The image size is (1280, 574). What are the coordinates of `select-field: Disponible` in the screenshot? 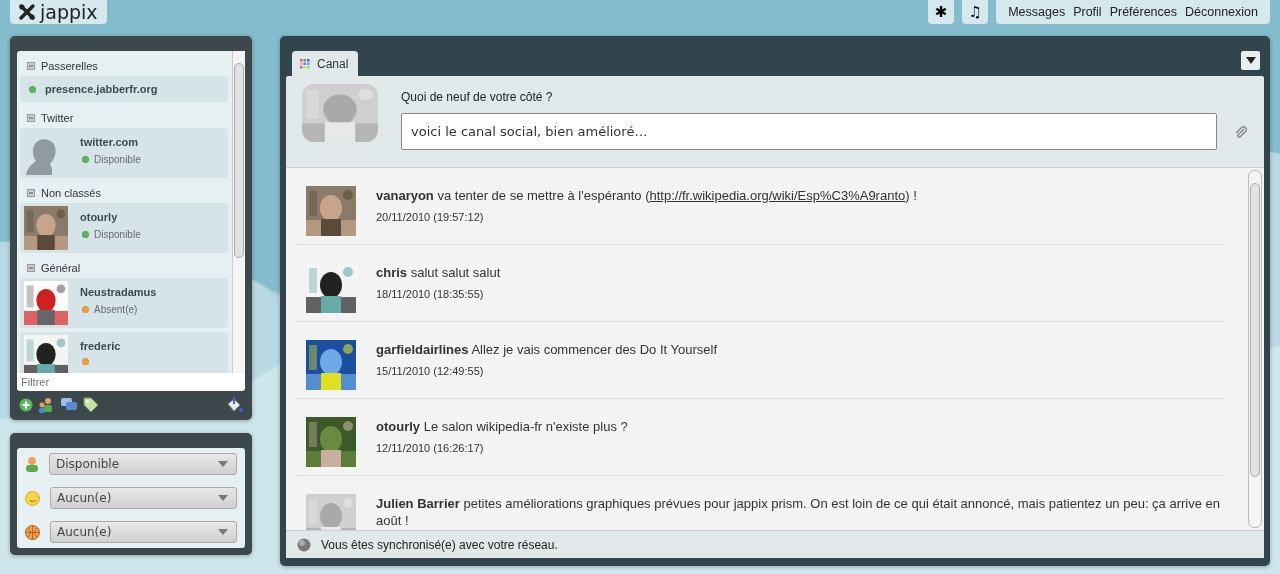 It's located at (143, 464).